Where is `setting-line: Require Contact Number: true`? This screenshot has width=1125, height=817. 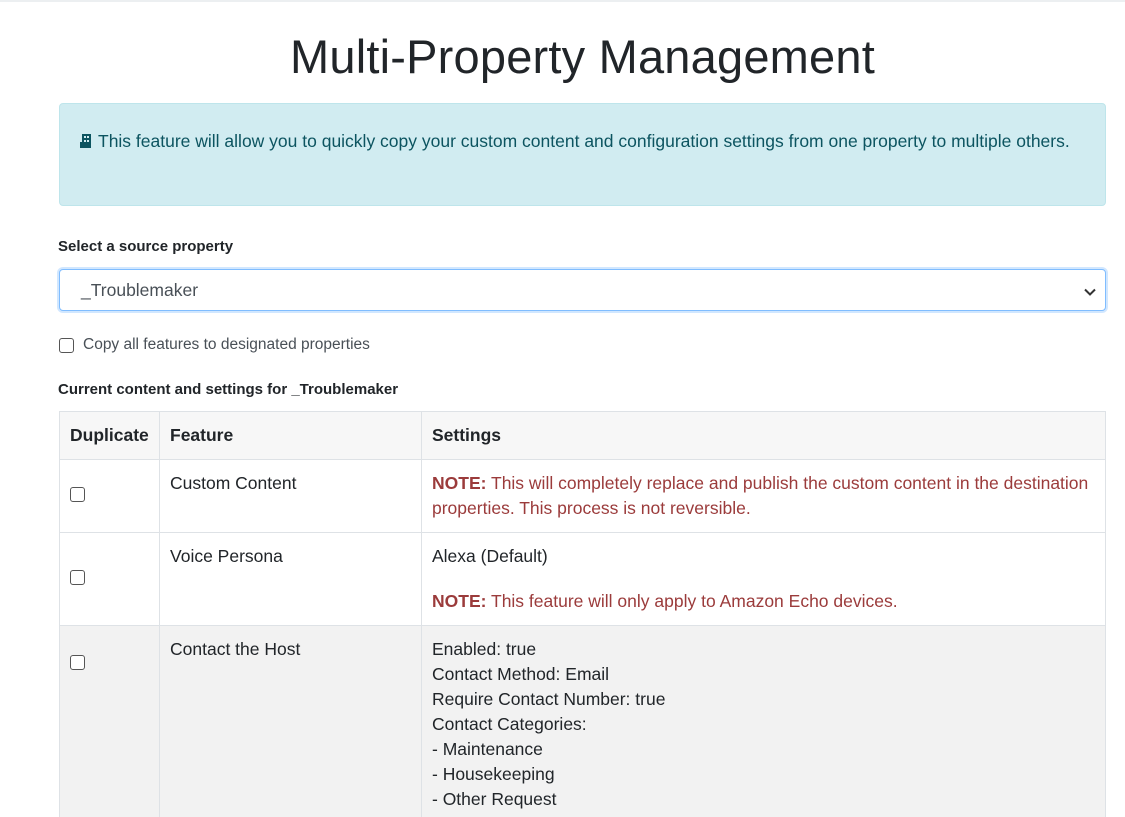
setting-line: Require Contact Number: true is located at coordinates (549, 699).